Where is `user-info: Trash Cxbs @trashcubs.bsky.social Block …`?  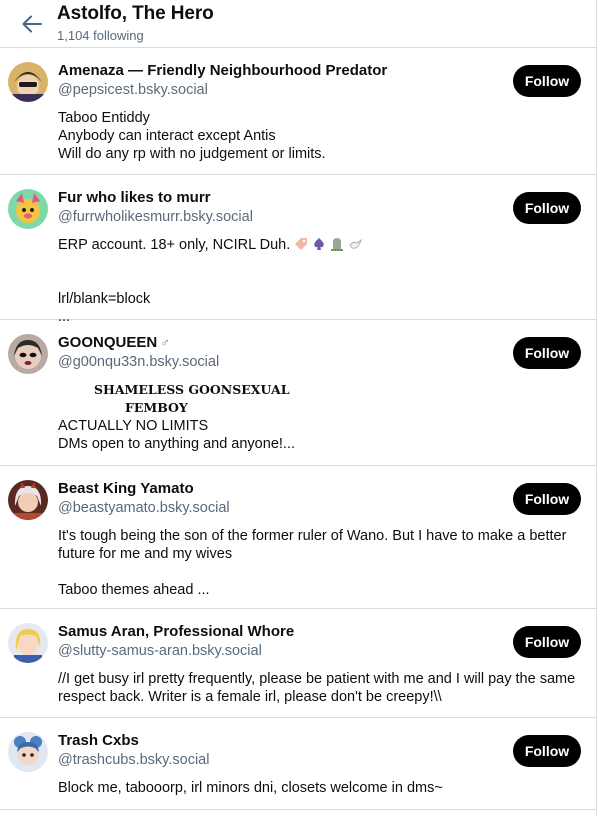
user-info: Trash Cxbs @trashcubs.bsky.social Block … is located at coordinates (320, 764).